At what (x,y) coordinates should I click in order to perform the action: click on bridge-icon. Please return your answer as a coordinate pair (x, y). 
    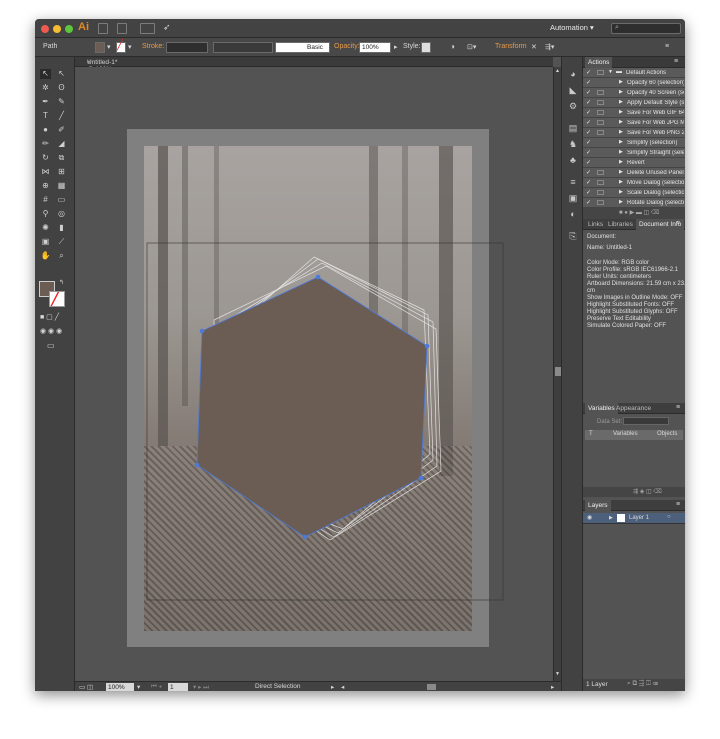
    Looking at the image, I should click on (103, 28).